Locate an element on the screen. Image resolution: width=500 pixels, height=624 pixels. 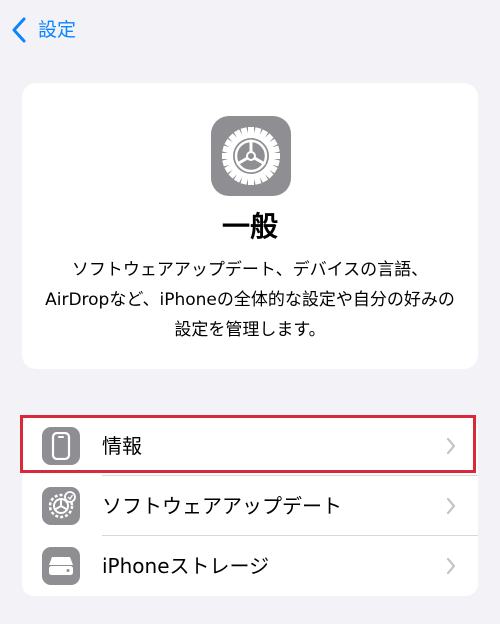
list-item-iphone-storage: iPhoneストレージ is located at coordinates (250, 566).